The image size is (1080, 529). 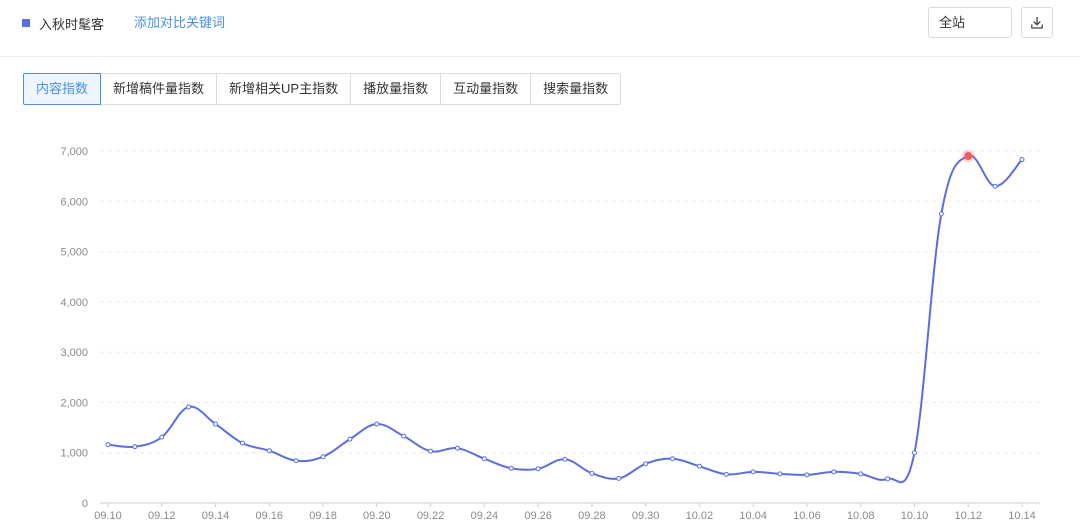 I want to click on x-tick-label: 09.14, so click(x=216, y=516).